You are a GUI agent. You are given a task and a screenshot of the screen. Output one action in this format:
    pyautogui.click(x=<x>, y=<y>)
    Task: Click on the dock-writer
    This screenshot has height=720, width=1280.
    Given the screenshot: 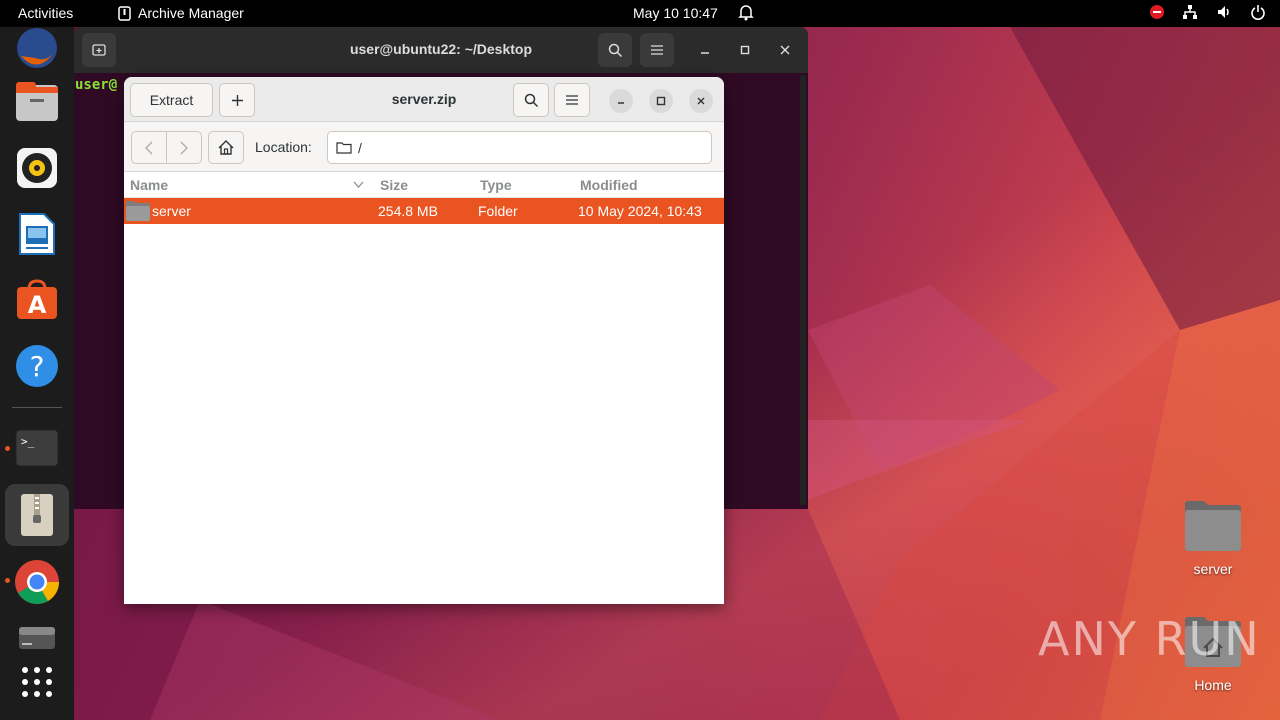 What is the action you would take?
    pyautogui.click(x=37, y=234)
    